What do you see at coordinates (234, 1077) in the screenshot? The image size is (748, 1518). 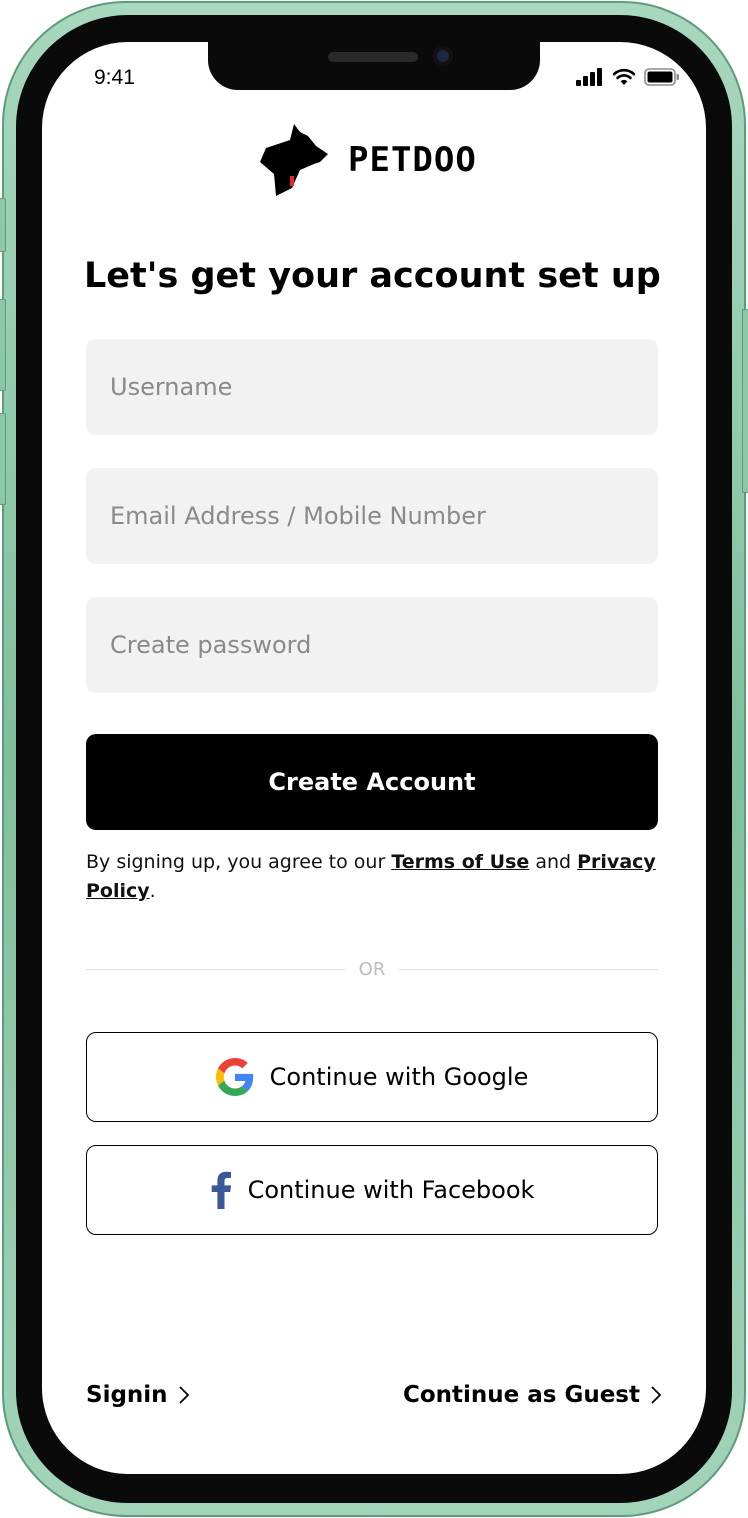 I see `google-icon` at bounding box center [234, 1077].